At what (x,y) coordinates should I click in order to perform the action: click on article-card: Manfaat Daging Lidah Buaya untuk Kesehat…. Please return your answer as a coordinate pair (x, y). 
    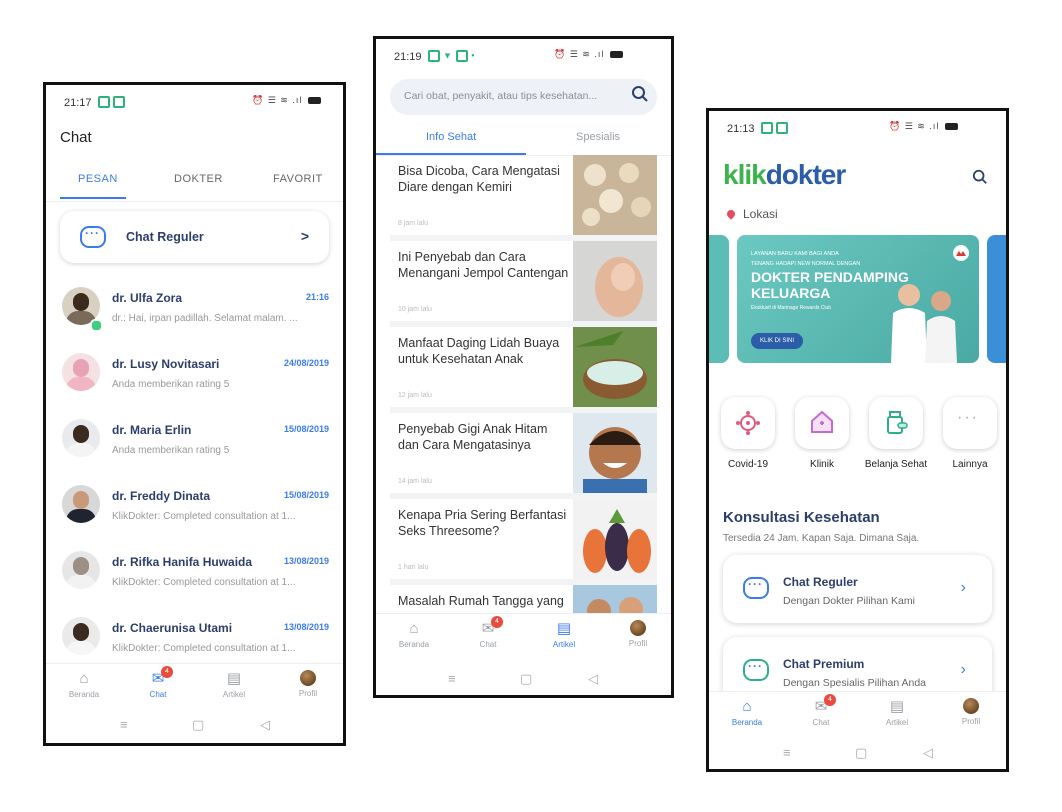
    Looking at the image, I should click on (523, 370).